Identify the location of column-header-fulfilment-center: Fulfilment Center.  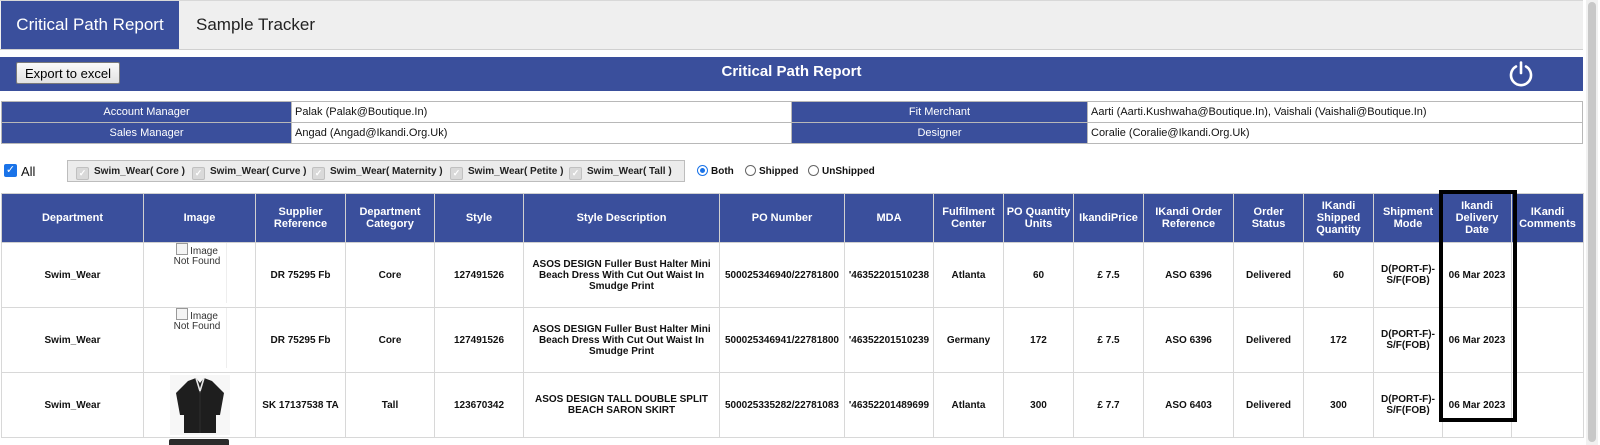
(968, 218).